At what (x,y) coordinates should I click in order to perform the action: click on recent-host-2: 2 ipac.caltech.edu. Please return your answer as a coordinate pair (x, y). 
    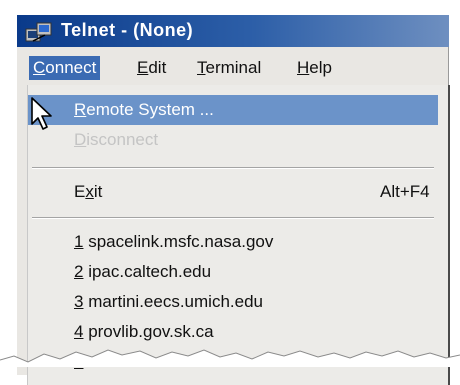
    Looking at the image, I should click on (233, 272).